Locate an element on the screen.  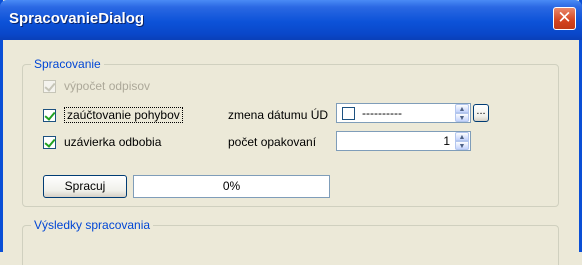
date-change-picker: ---------- ▲ ▼ is located at coordinates (403, 113).